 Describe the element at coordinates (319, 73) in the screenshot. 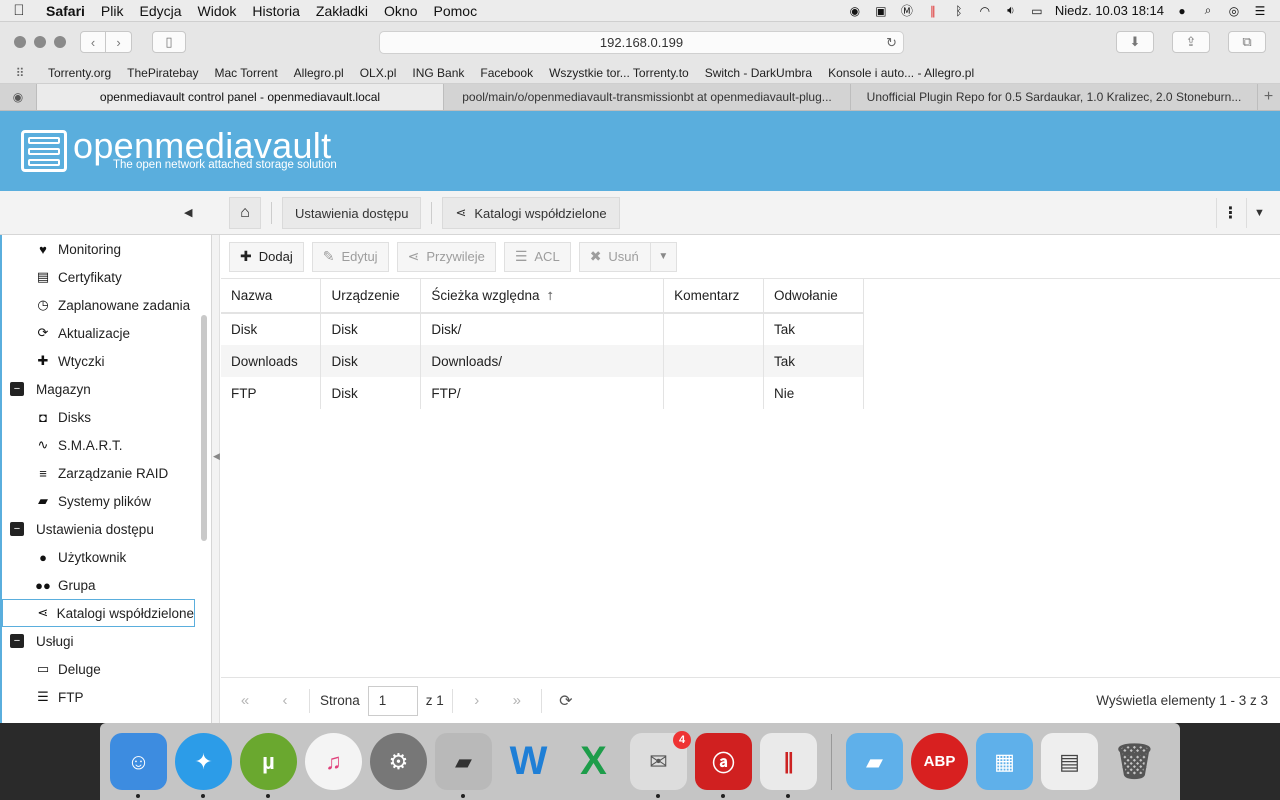

I see `bookmark-allegro: Allegro.pl` at that location.